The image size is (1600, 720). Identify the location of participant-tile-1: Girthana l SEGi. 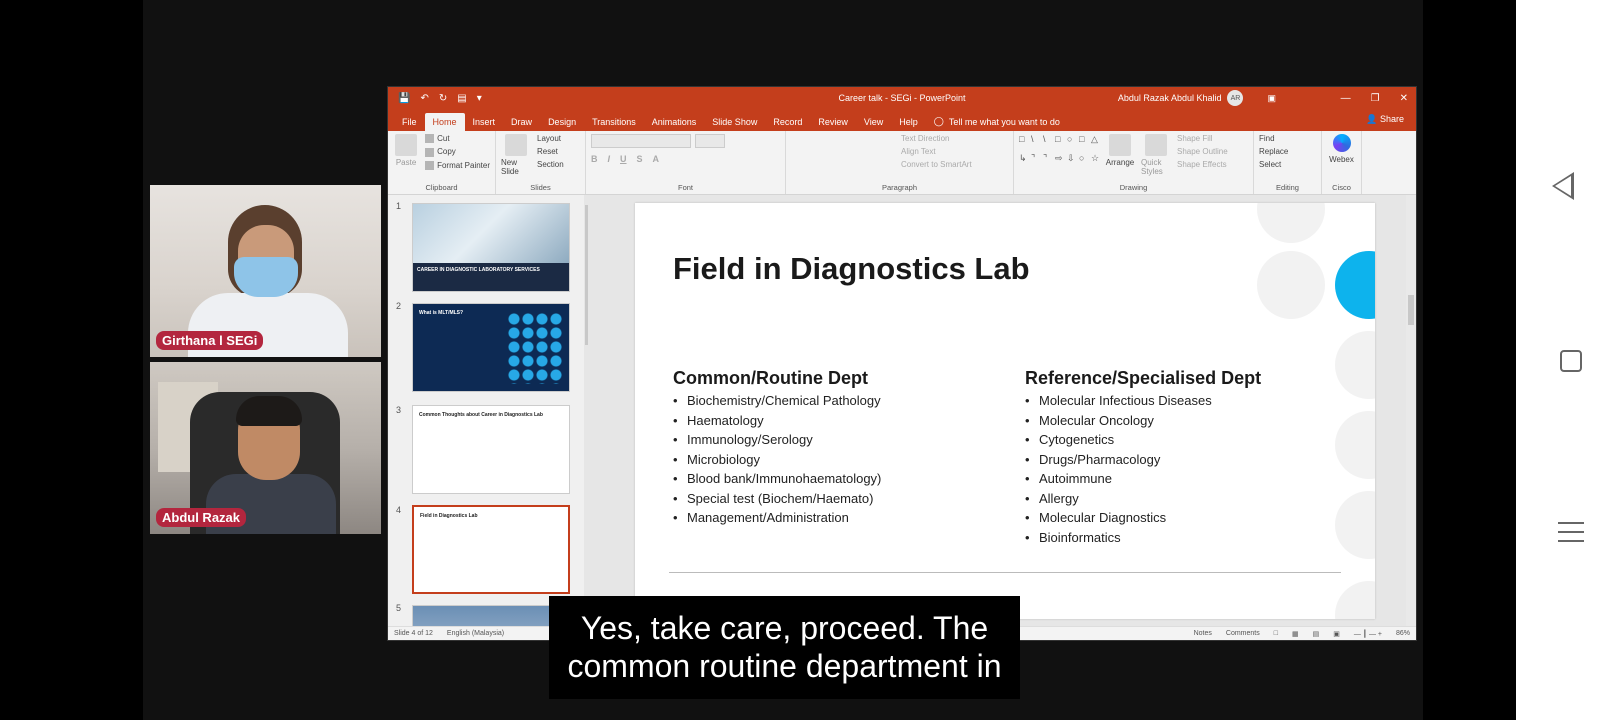
(265, 271).